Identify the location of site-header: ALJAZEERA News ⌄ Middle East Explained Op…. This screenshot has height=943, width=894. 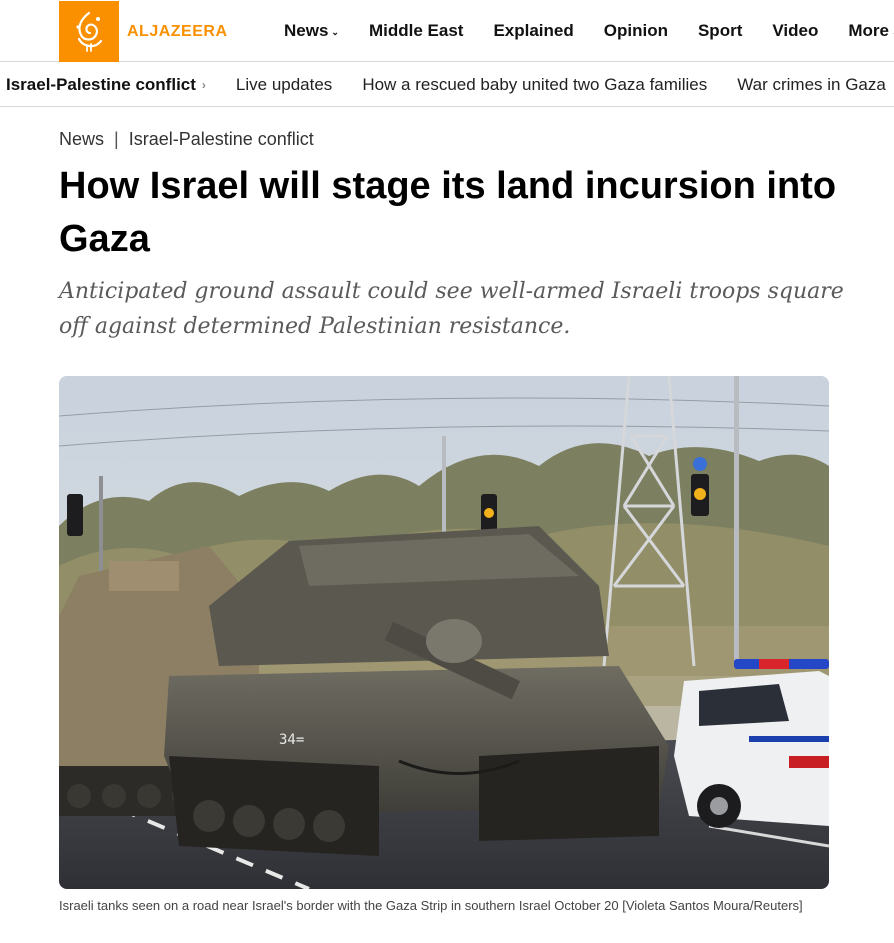
(447, 31).